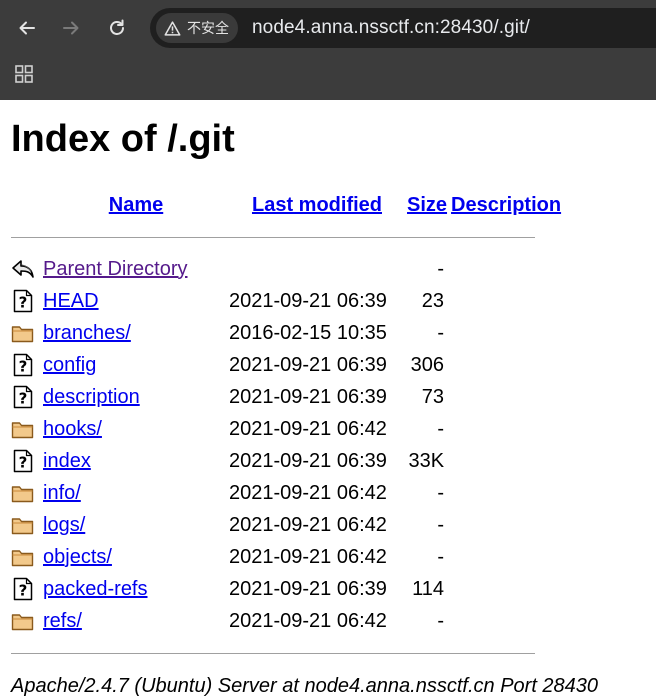 This screenshot has height=699, width=656. Describe the element at coordinates (77, 557) in the screenshot. I see `entry-link: objects/` at that location.